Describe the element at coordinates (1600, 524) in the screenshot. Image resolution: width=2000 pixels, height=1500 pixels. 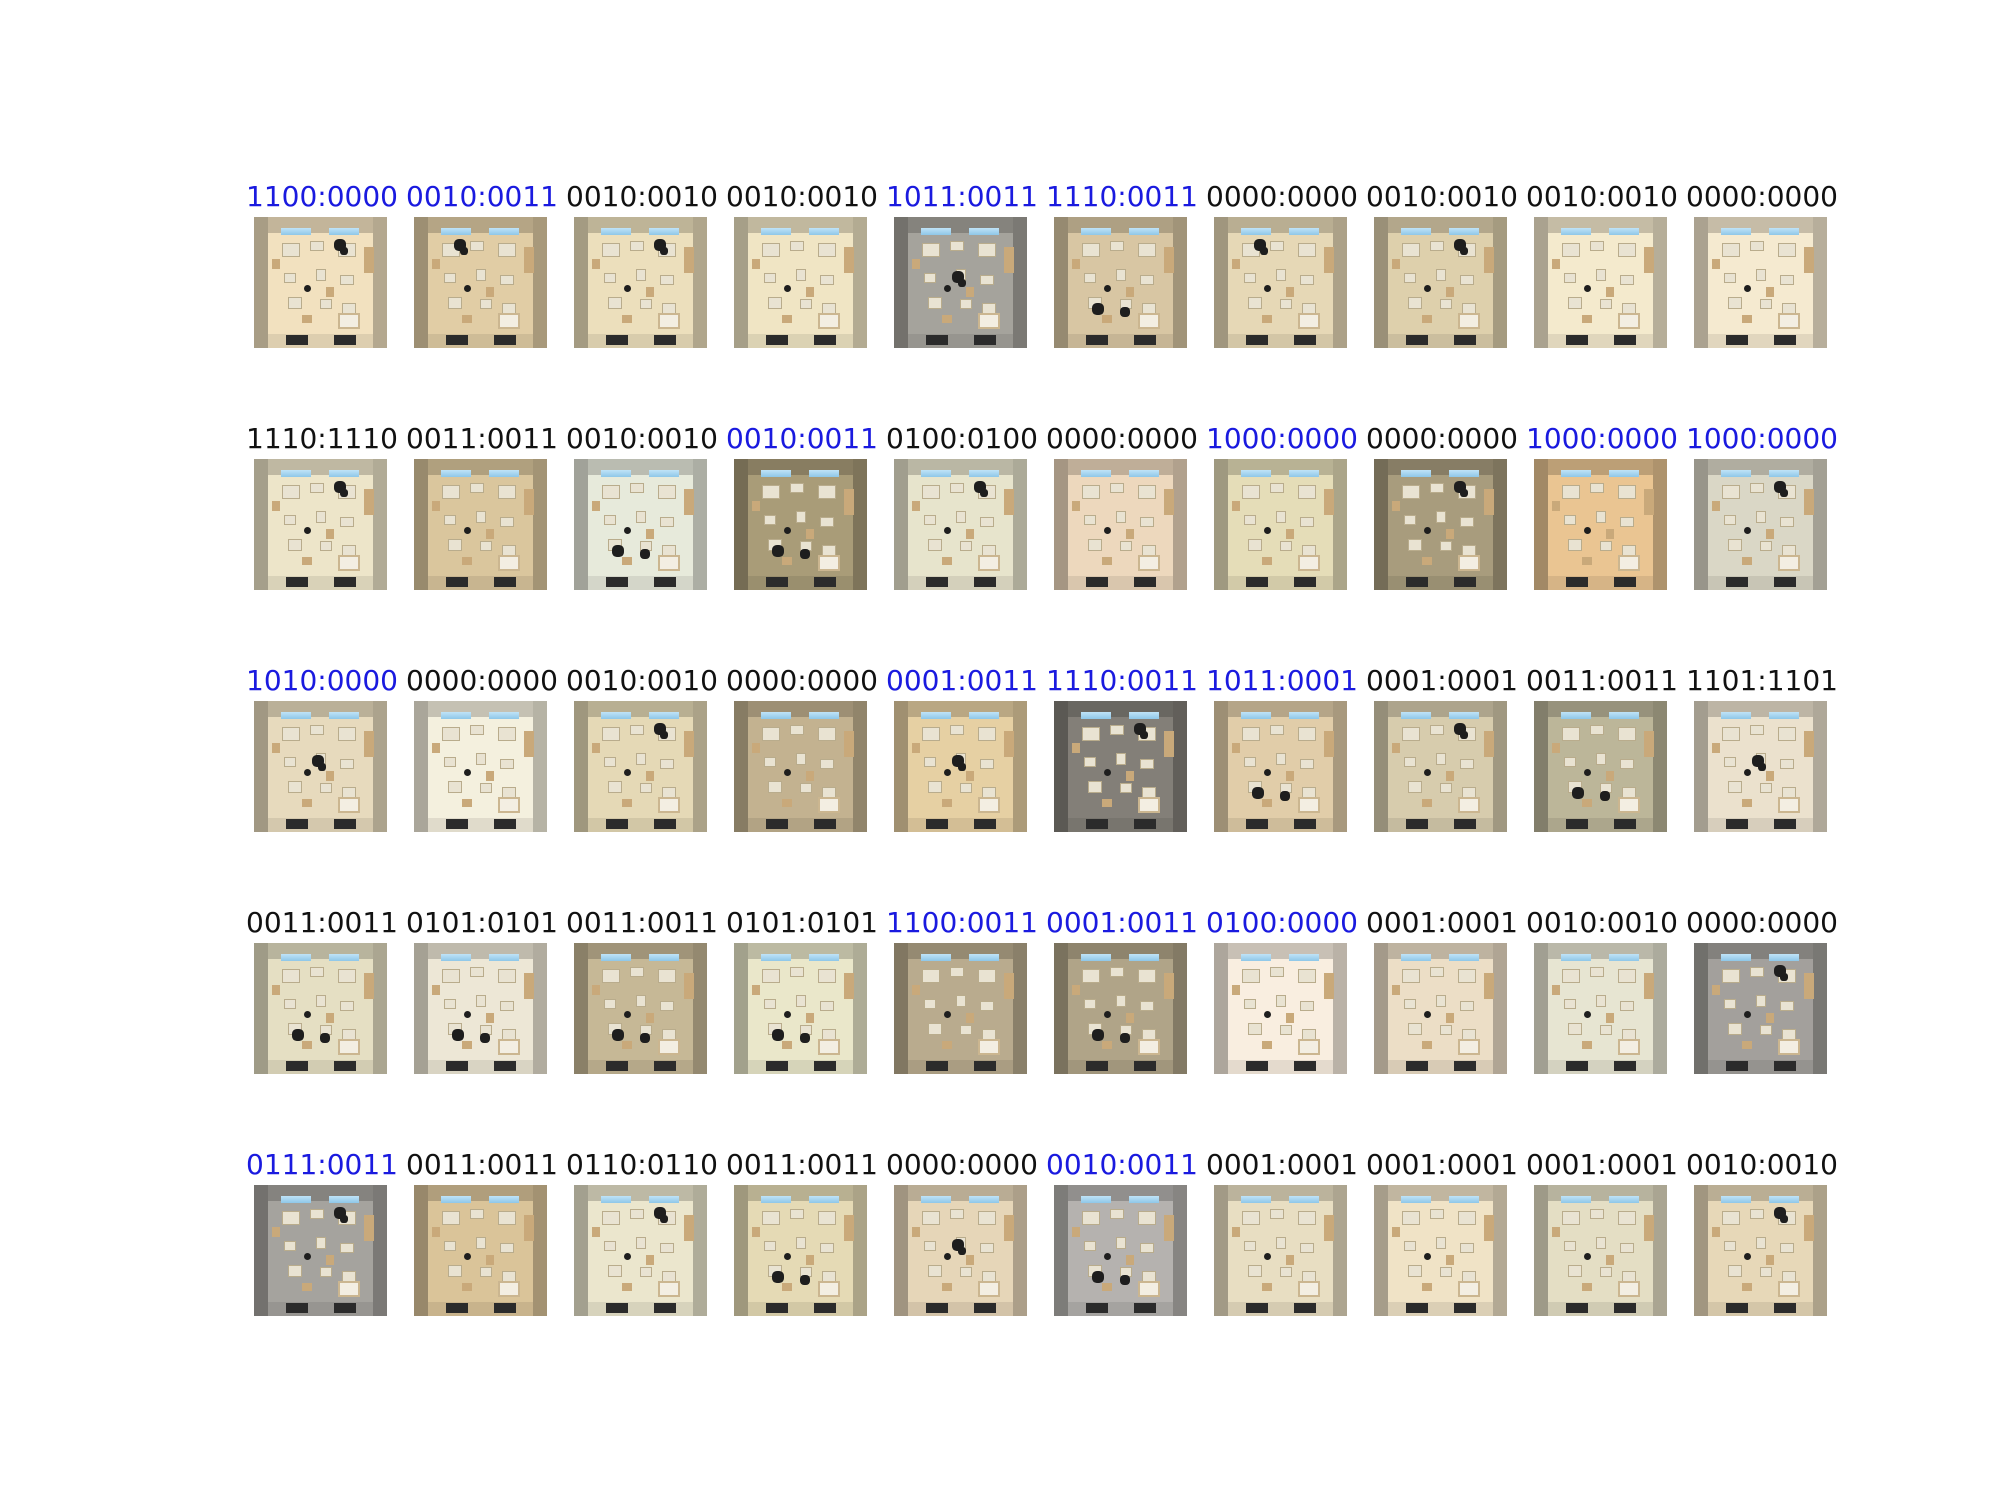
I see `room-thumbnail` at that location.